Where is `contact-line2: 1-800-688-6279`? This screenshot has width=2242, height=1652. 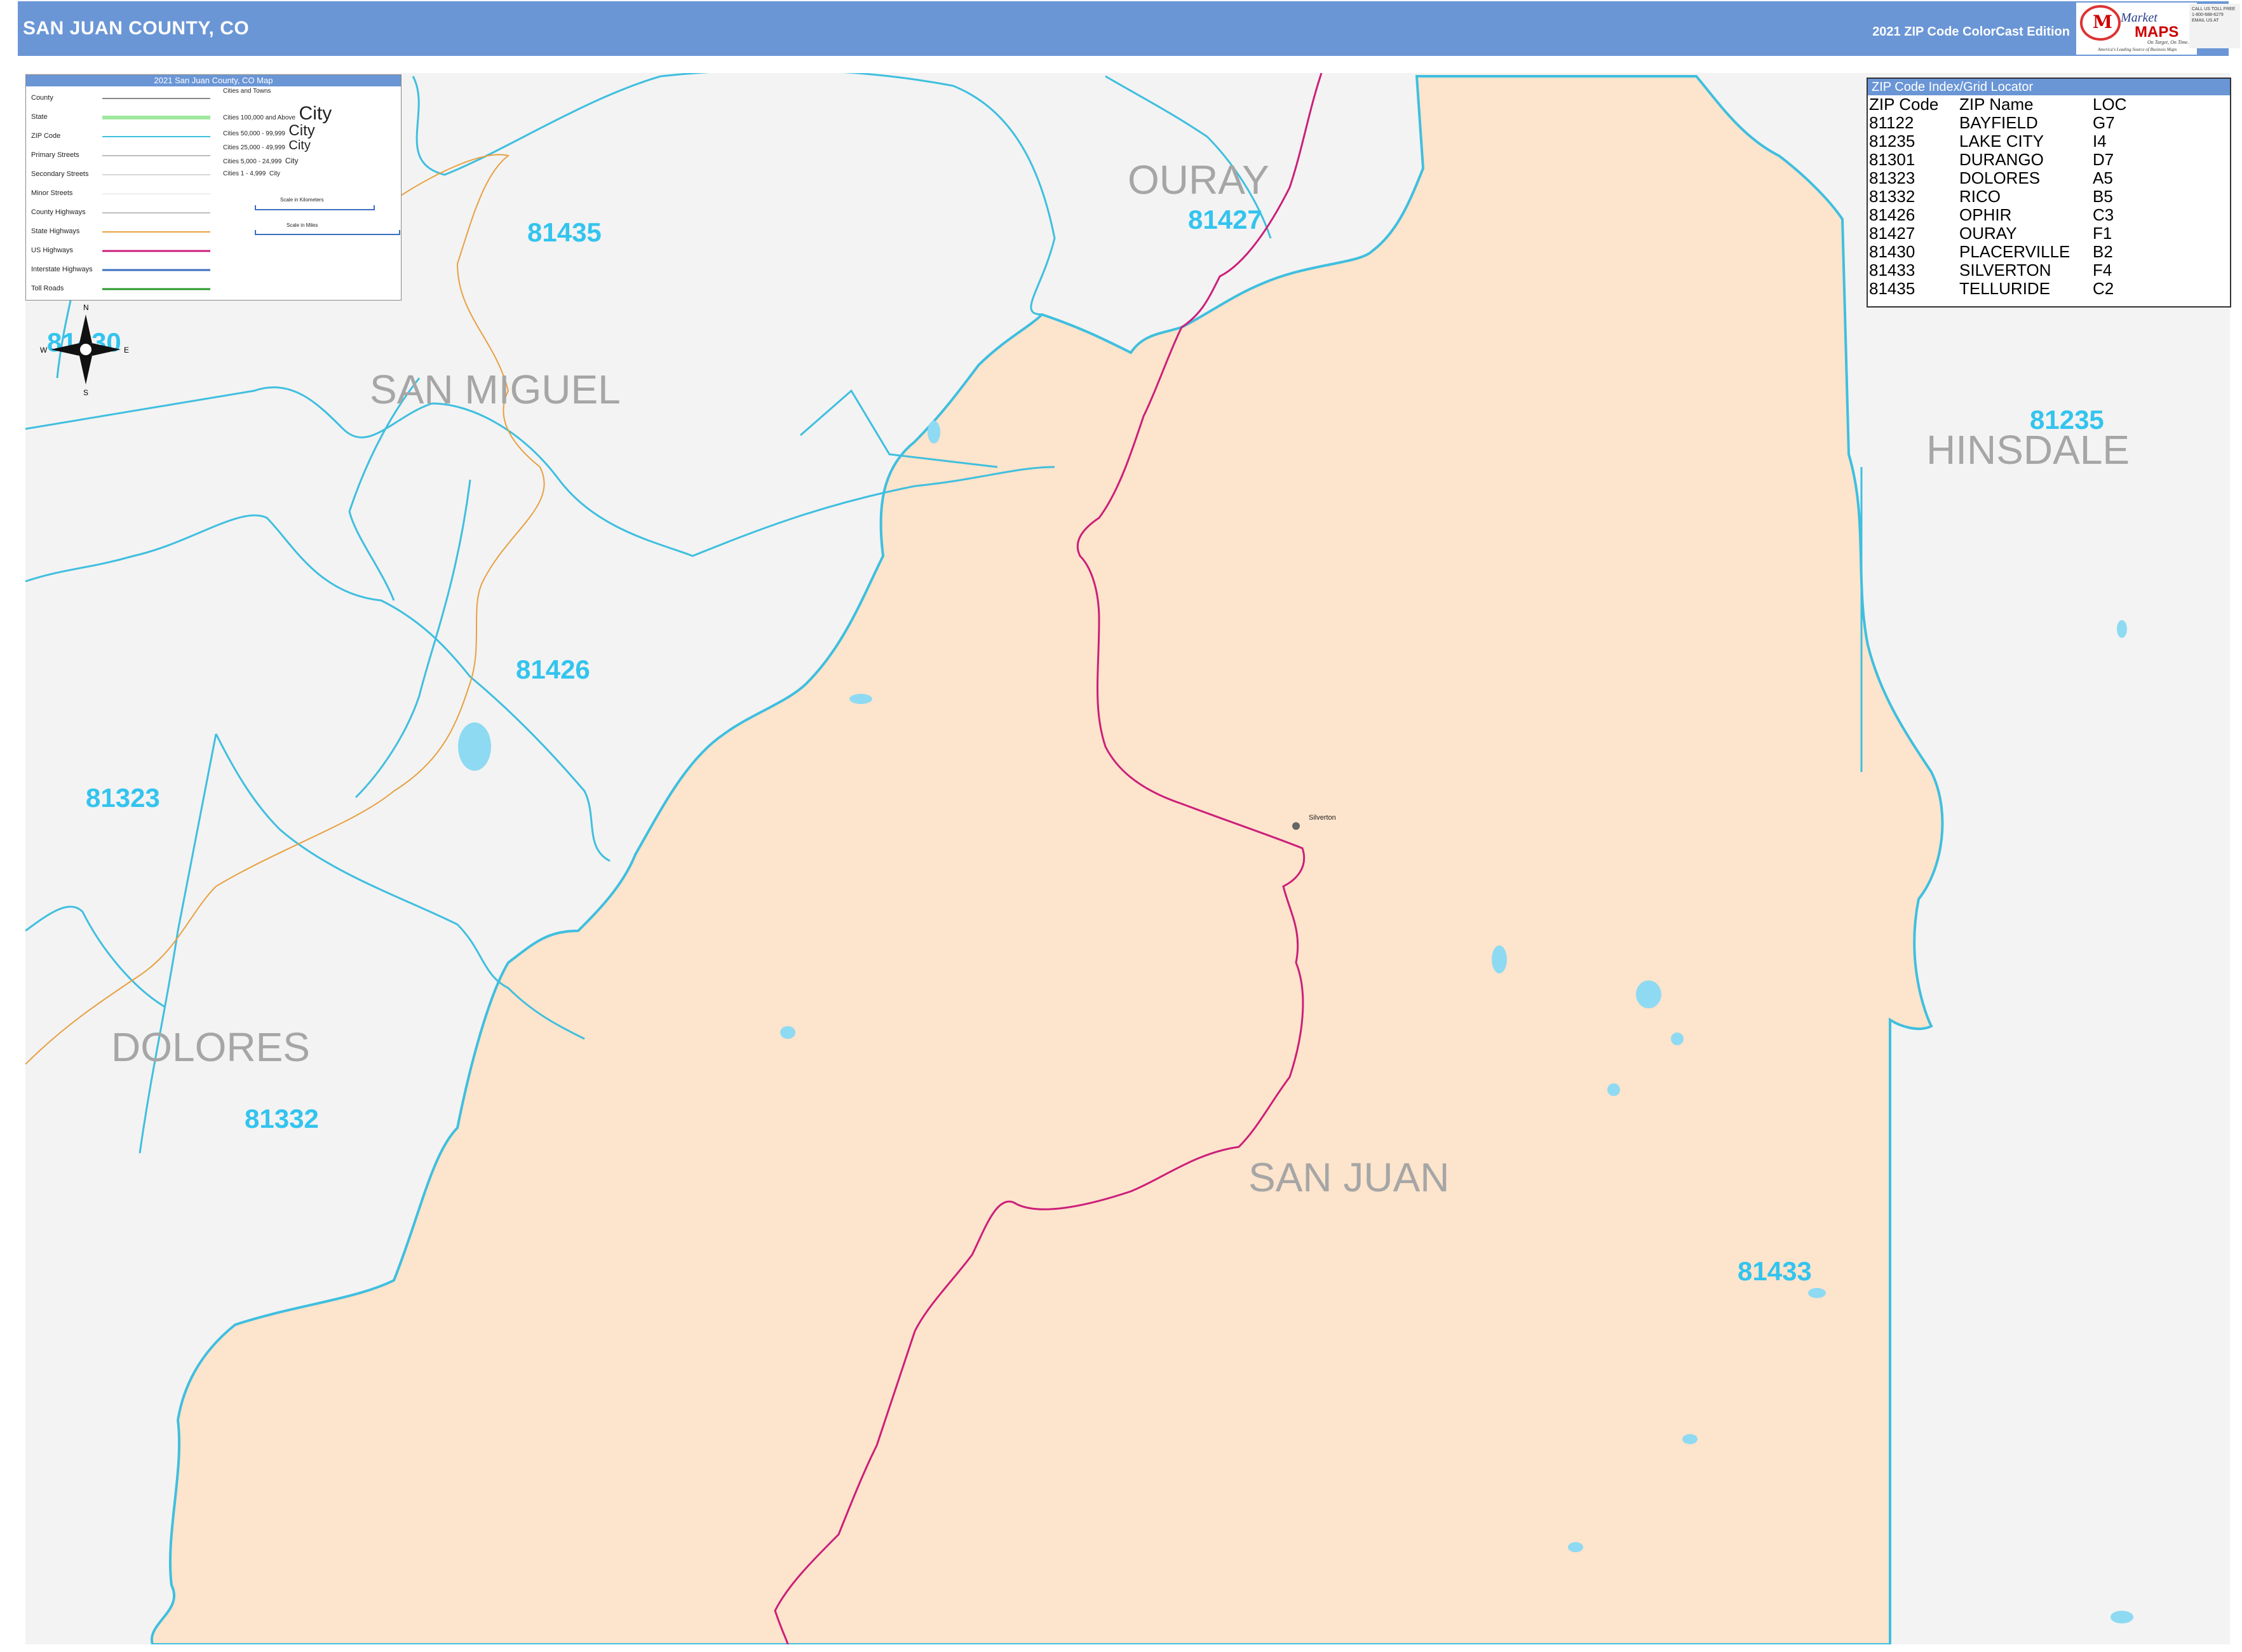
contact-line2: 1-800-688-6279 is located at coordinates (2208, 15).